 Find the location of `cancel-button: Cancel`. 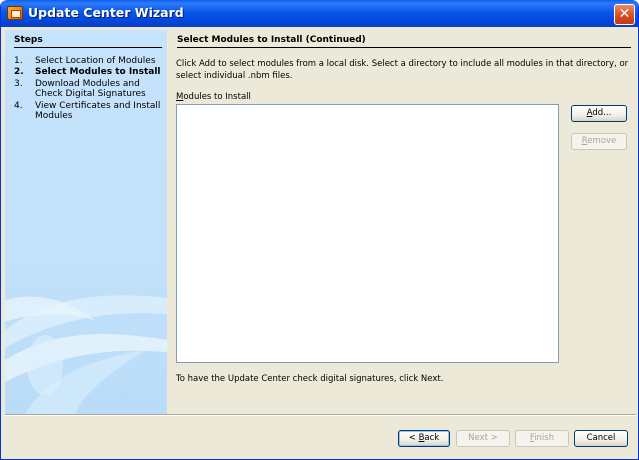

cancel-button: Cancel is located at coordinates (601, 438).